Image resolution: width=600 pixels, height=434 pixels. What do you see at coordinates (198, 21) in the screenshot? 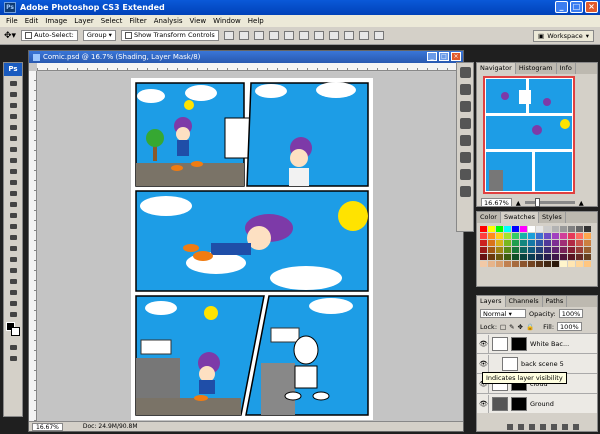
I see `menu-view: View` at bounding box center [198, 21].